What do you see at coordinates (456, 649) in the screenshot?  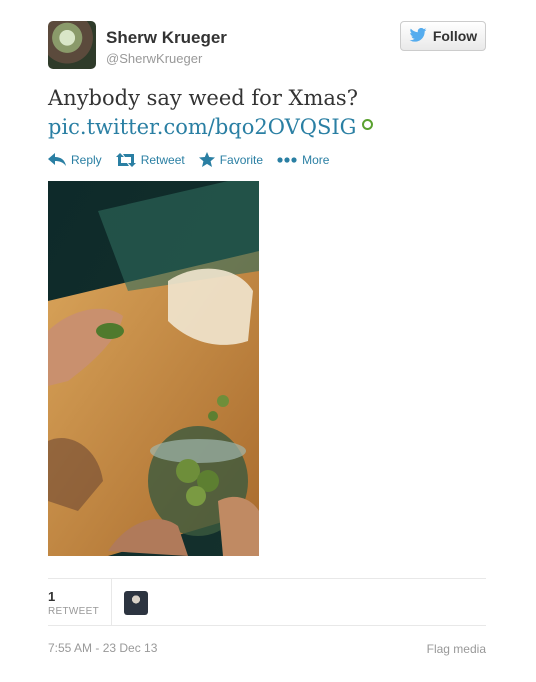 I see `flag-media-link: Flag media` at bounding box center [456, 649].